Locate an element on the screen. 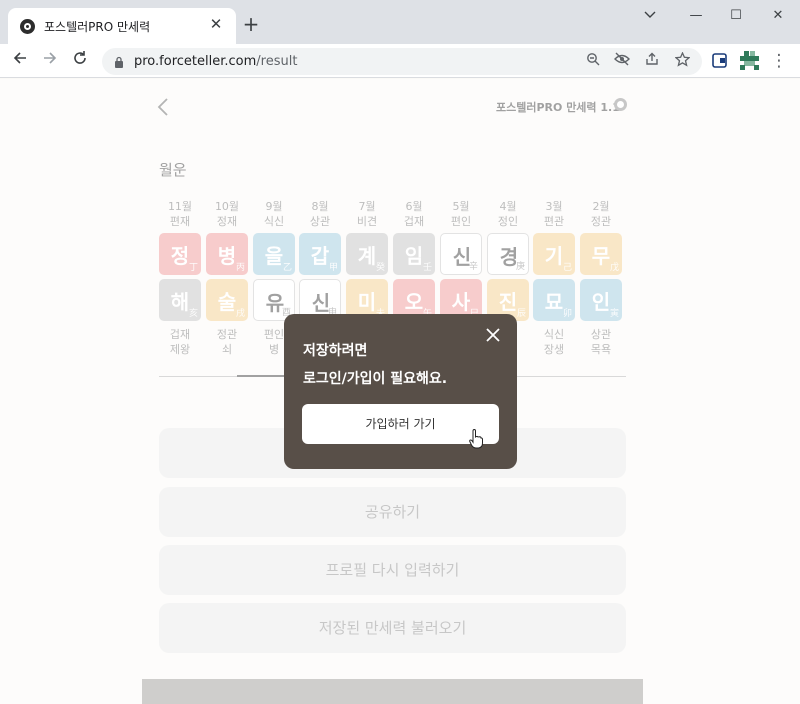 The image size is (800, 704). browser-tabstrip: 포스텔러PRO 만세력 ✕ + — ☐ ✕ is located at coordinates (400, 22).